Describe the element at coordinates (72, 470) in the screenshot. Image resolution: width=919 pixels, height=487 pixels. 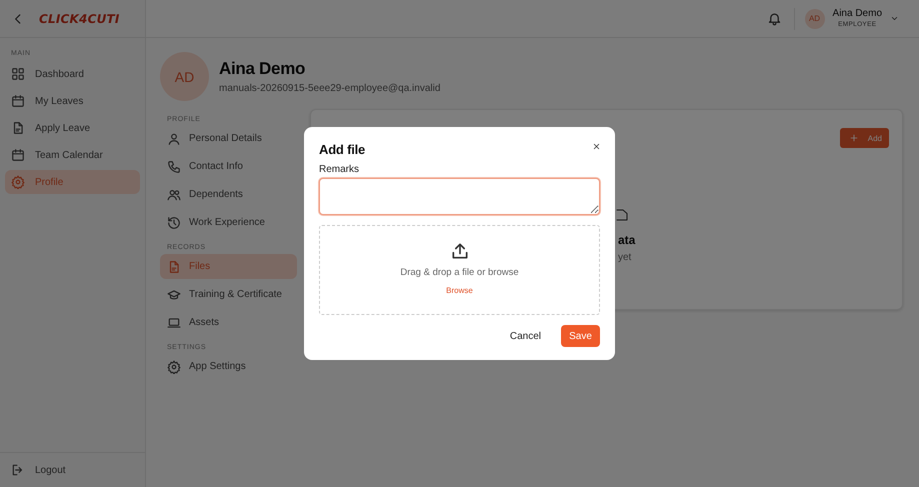
I see `logout-button: Logout` at that location.